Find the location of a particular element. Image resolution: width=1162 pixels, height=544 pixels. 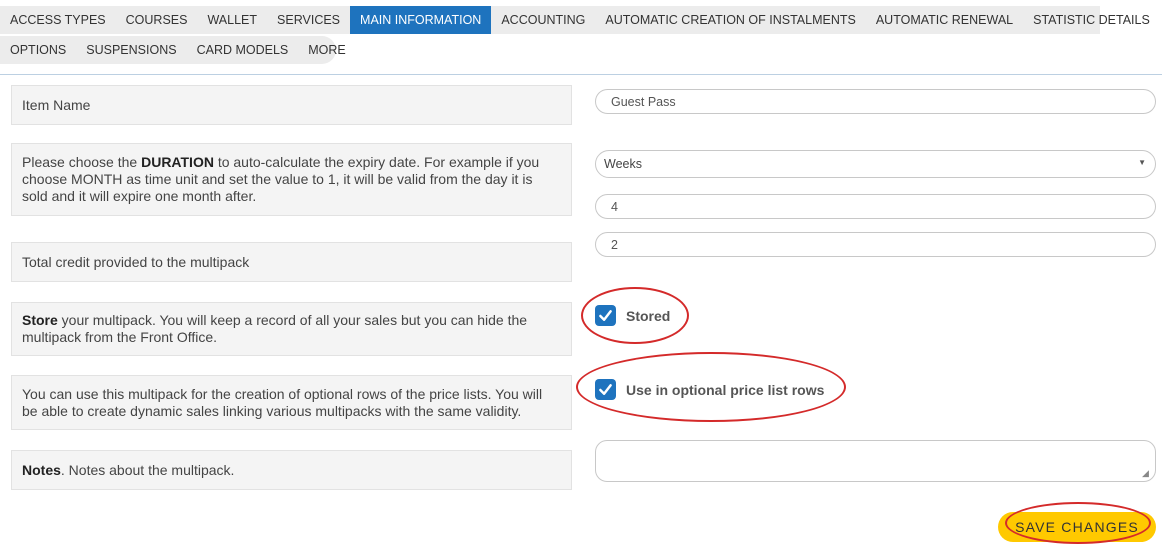

tab-automatic-creation-of-instalments: AUTOMATIC CREATION OF INSTALMENTS is located at coordinates (730, 20).